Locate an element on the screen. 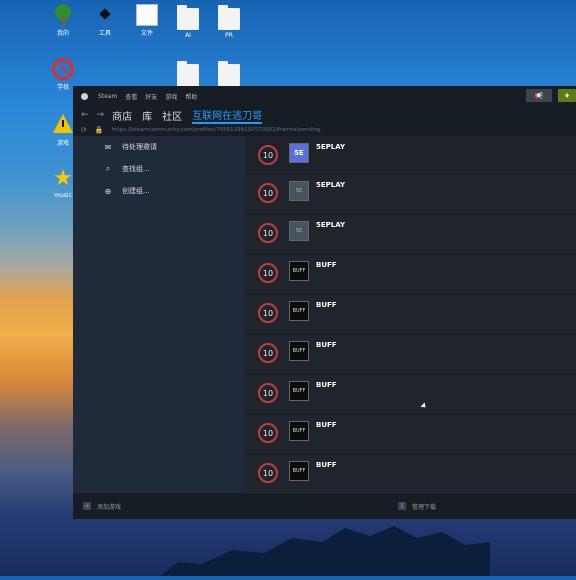  nav-community: 社区 is located at coordinates (172, 115).